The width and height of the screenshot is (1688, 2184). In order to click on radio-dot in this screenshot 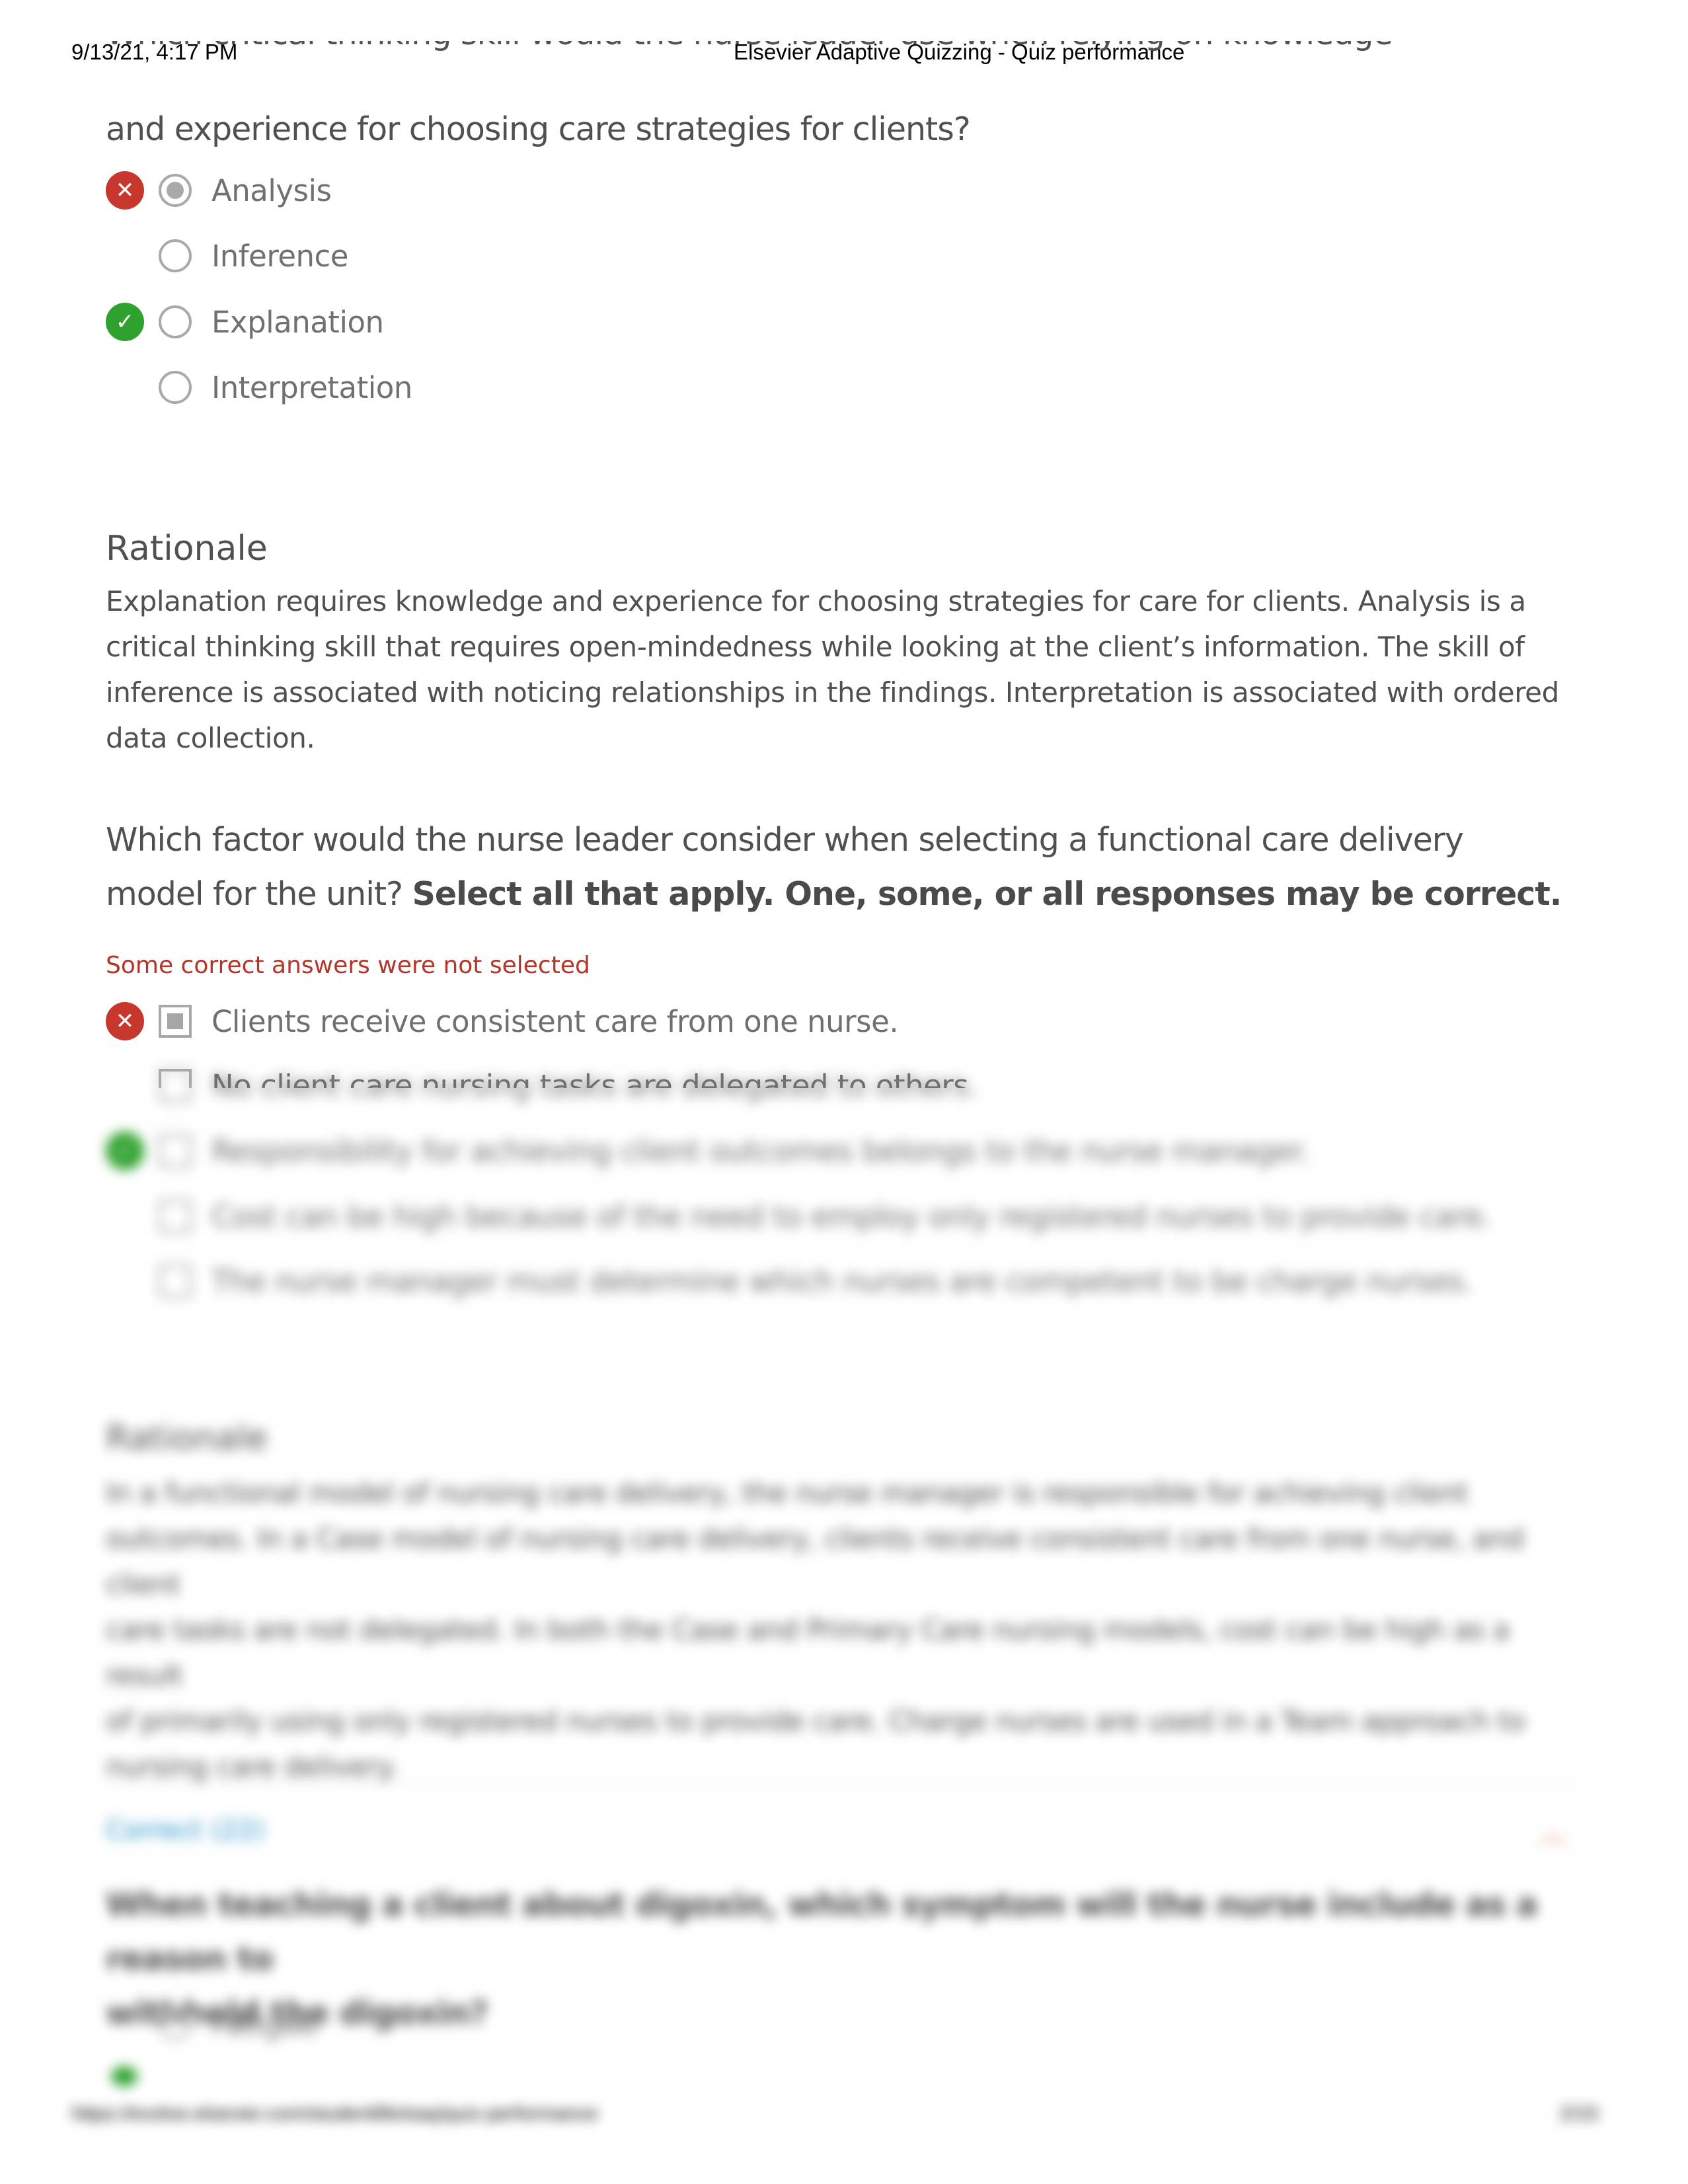, I will do `click(175, 190)`.